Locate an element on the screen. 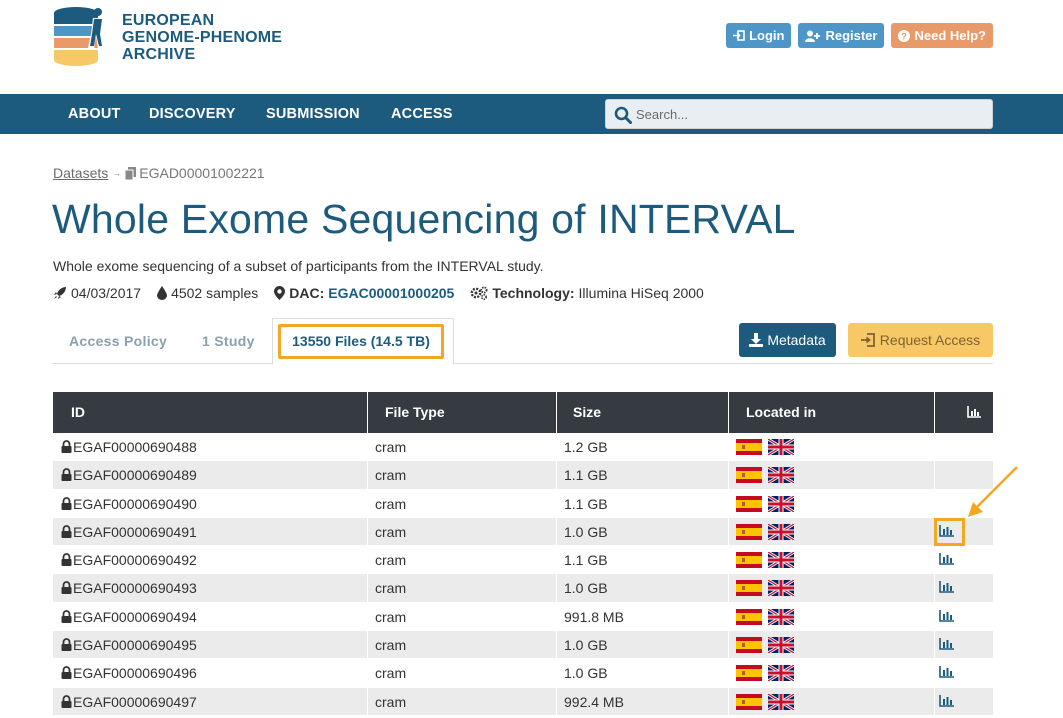  breadcrumb-datasets-link: Datasets is located at coordinates (80, 173).